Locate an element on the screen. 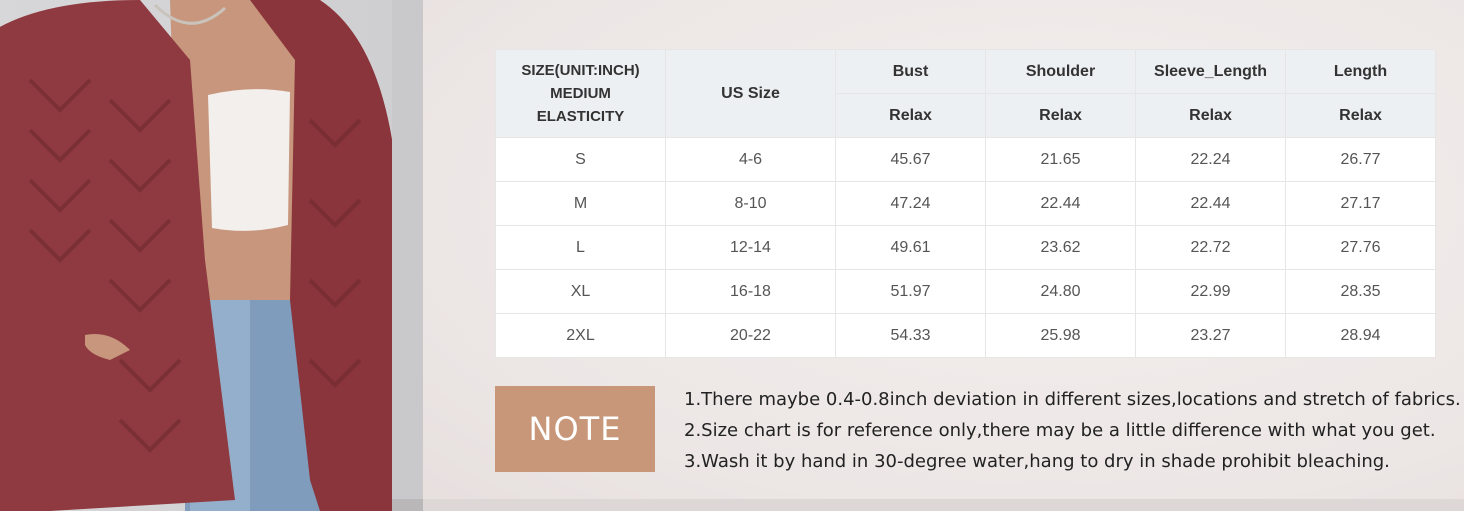 The image size is (1464, 511). size-cell: 2XL is located at coordinates (580, 335).